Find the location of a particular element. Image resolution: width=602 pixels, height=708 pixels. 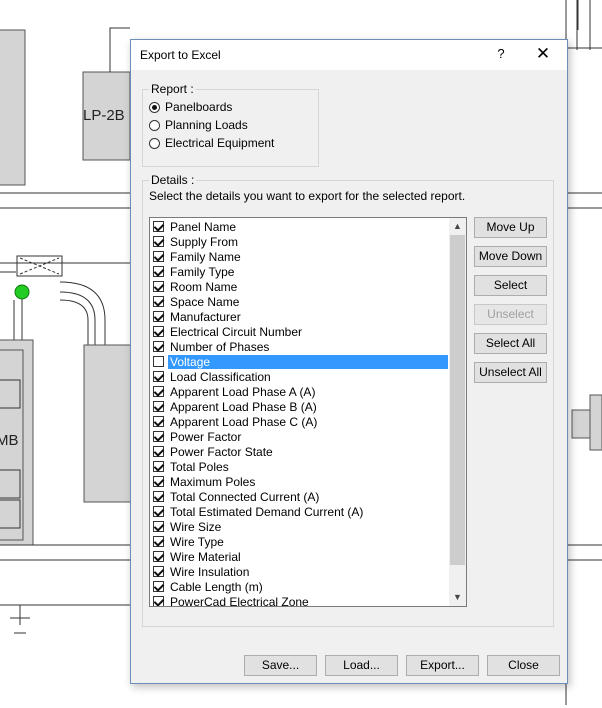

radio-label: Panelboards is located at coordinates (199, 107).